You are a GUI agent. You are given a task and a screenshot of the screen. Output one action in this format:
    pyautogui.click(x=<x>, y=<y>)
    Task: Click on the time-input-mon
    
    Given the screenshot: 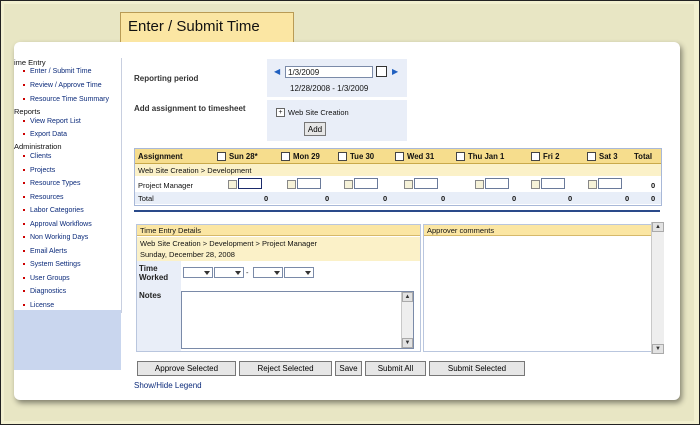 What is the action you would take?
    pyautogui.click(x=309, y=183)
    